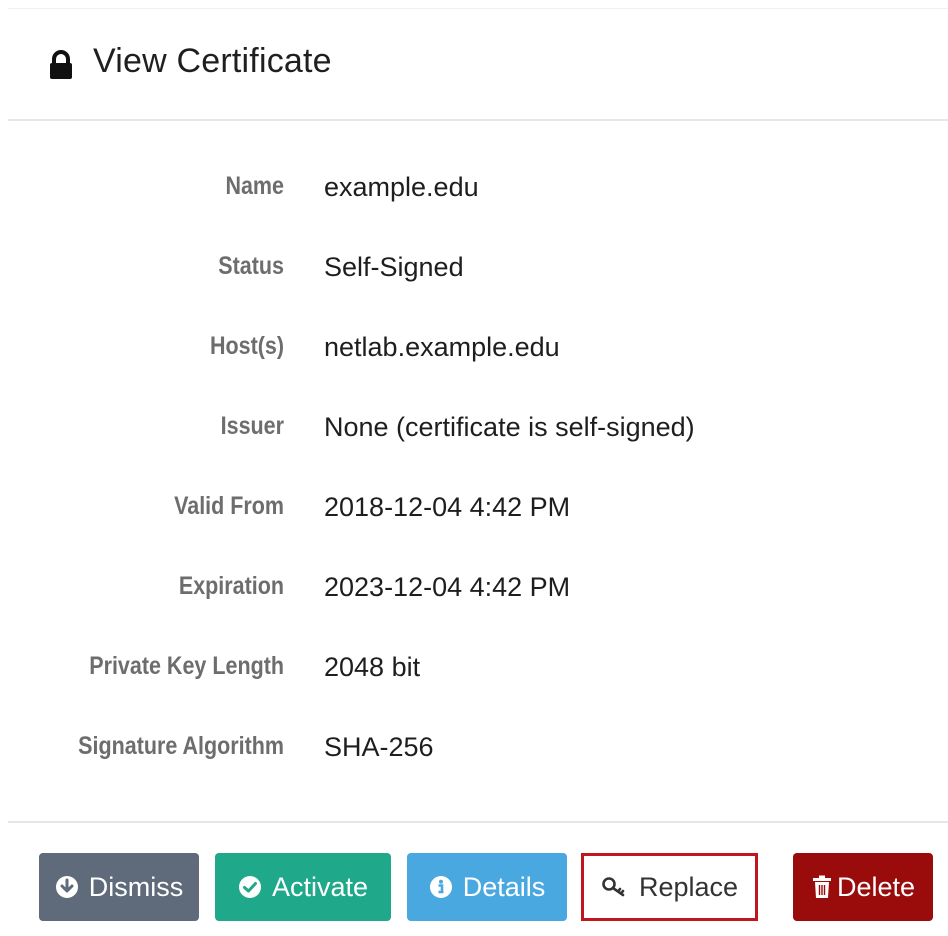 This screenshot has width=948, height=936. What do you see at coordinates (509, 427) in the screenshot?
I see `detail-value: None (certificate is self-signed)` at bounding box center [509, 427].